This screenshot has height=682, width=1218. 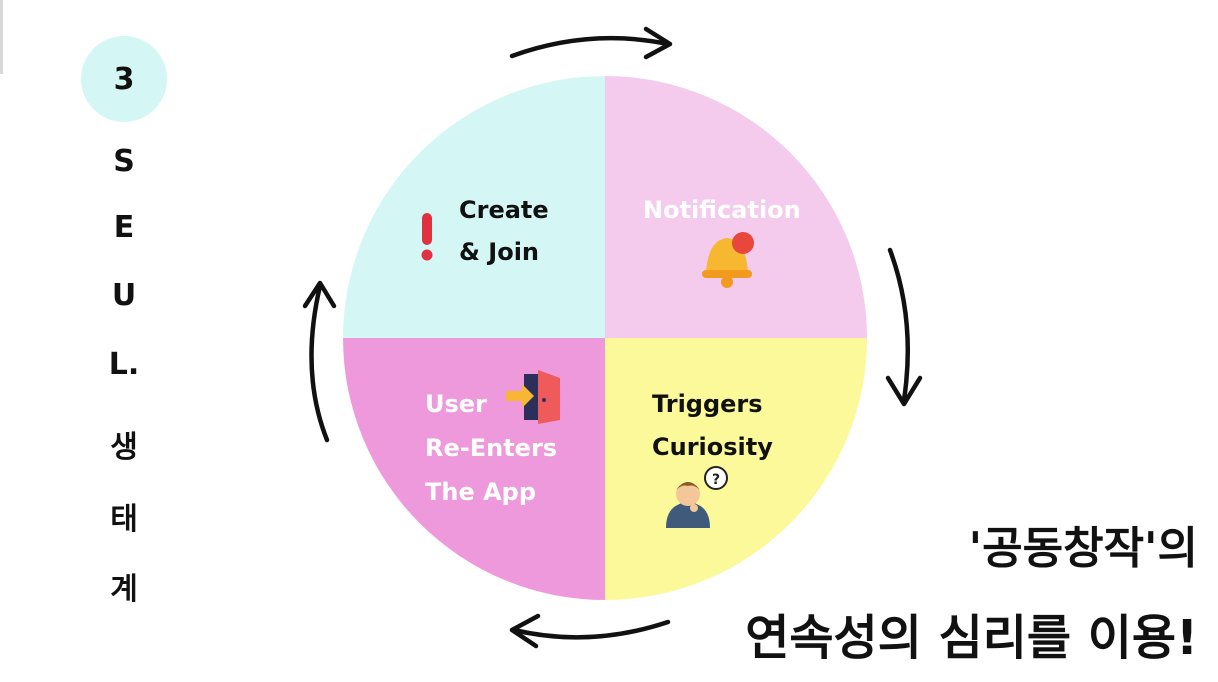 What do you see at coordinates (971, 638) in the screenshot?
I see `caption-line-2: 연속성의 심리를 이용!` at bounding box center [971, 638].